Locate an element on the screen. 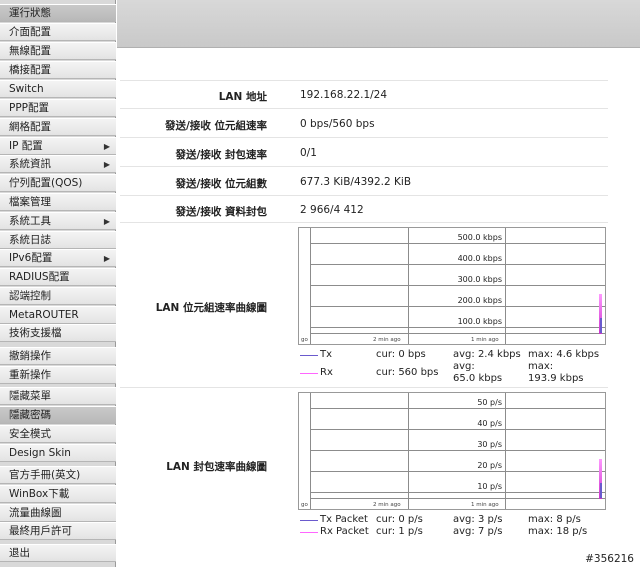 Image resolution: width=640 pixels, height=567 pixels. y-axis-label: 40 p/s is located at coordinates (489, 423).